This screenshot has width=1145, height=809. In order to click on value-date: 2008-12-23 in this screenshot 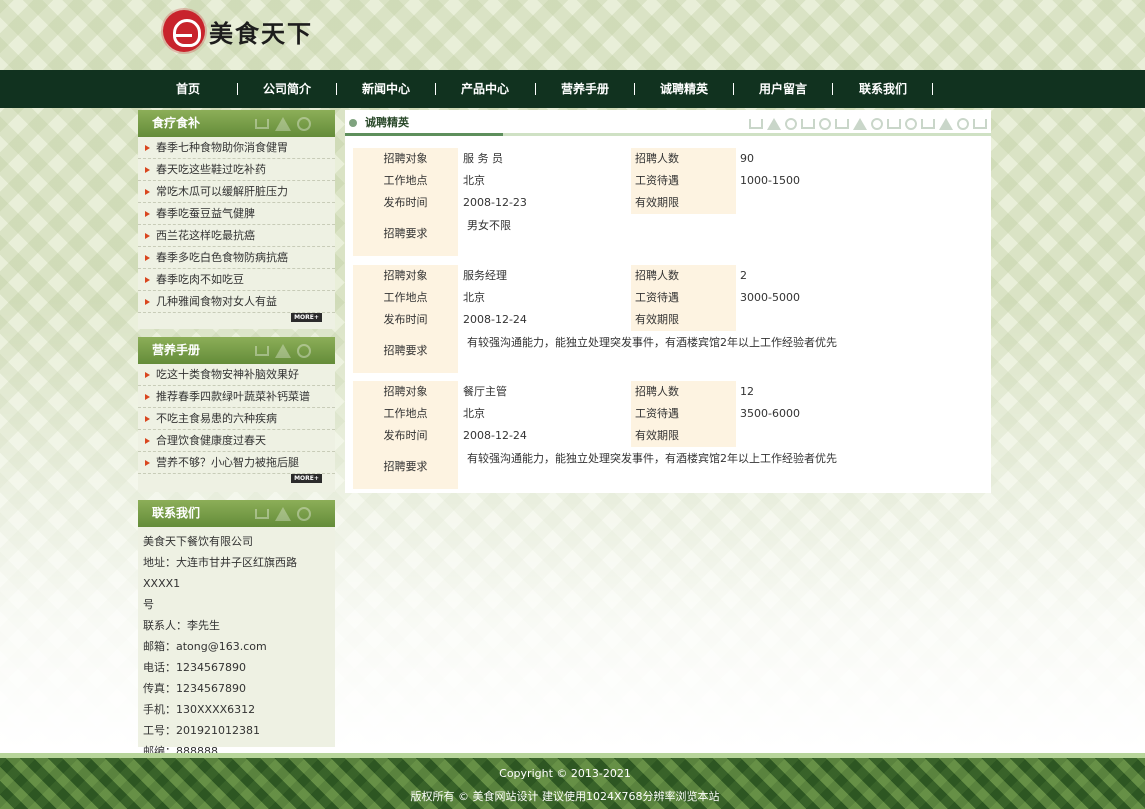, I will do `click(495, 202)`.